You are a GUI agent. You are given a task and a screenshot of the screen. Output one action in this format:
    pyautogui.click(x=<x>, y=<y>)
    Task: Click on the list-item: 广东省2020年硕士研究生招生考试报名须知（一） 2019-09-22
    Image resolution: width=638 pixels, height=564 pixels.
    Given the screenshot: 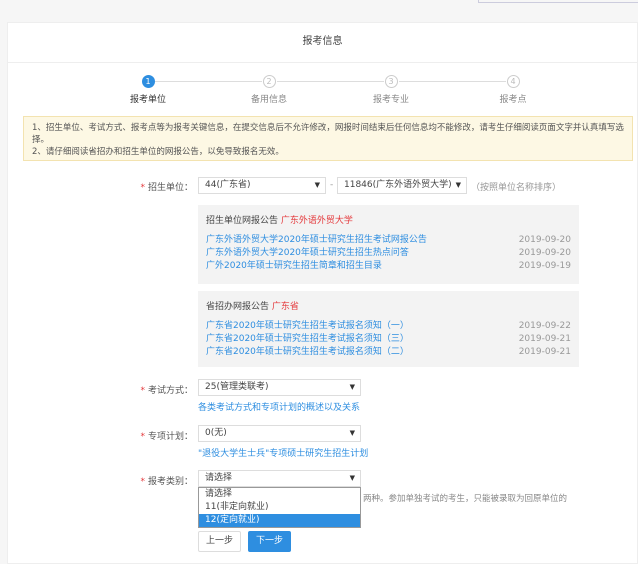 What is the action you would take?
    pyautogui.click(x=388, y=326)
    